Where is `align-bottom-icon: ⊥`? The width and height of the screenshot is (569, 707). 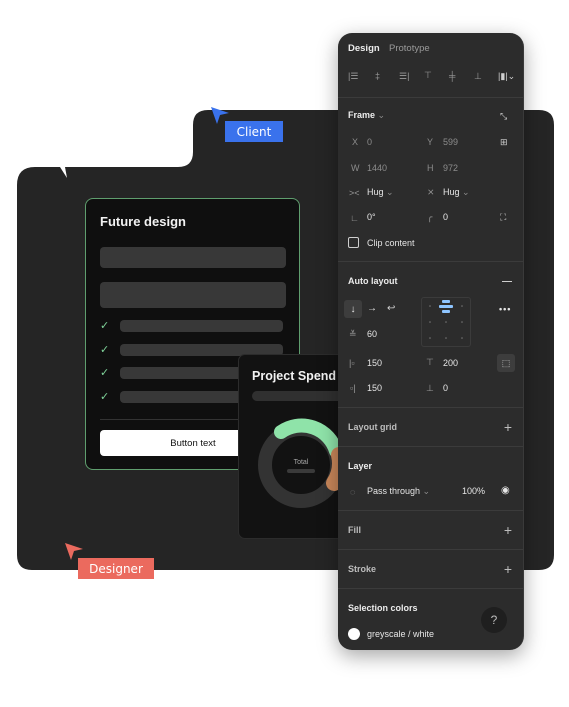 align-bottom-icon: ⊥ is located at coordinates (478, 76).